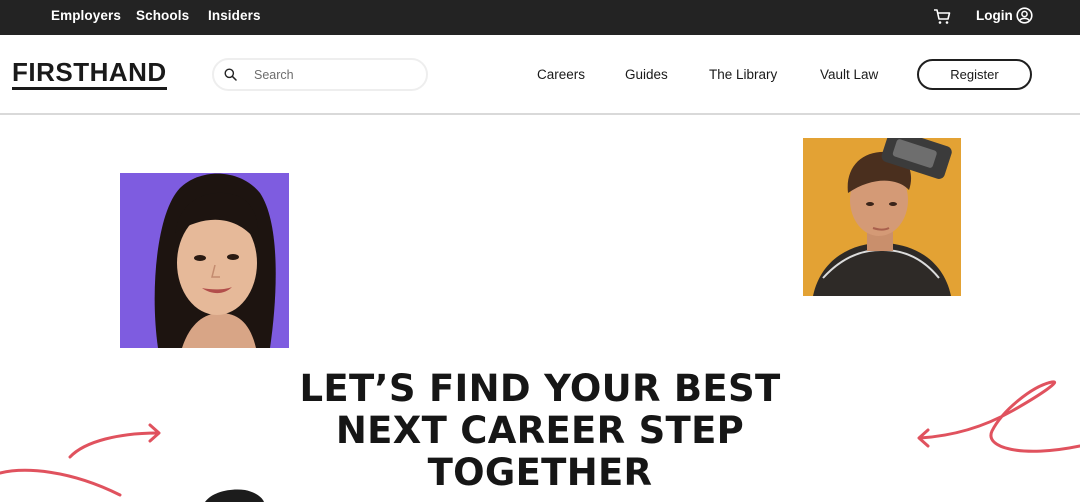 This screenshot has height=502, width=1080. I want to click on register-button: Register, so click(974, 74).